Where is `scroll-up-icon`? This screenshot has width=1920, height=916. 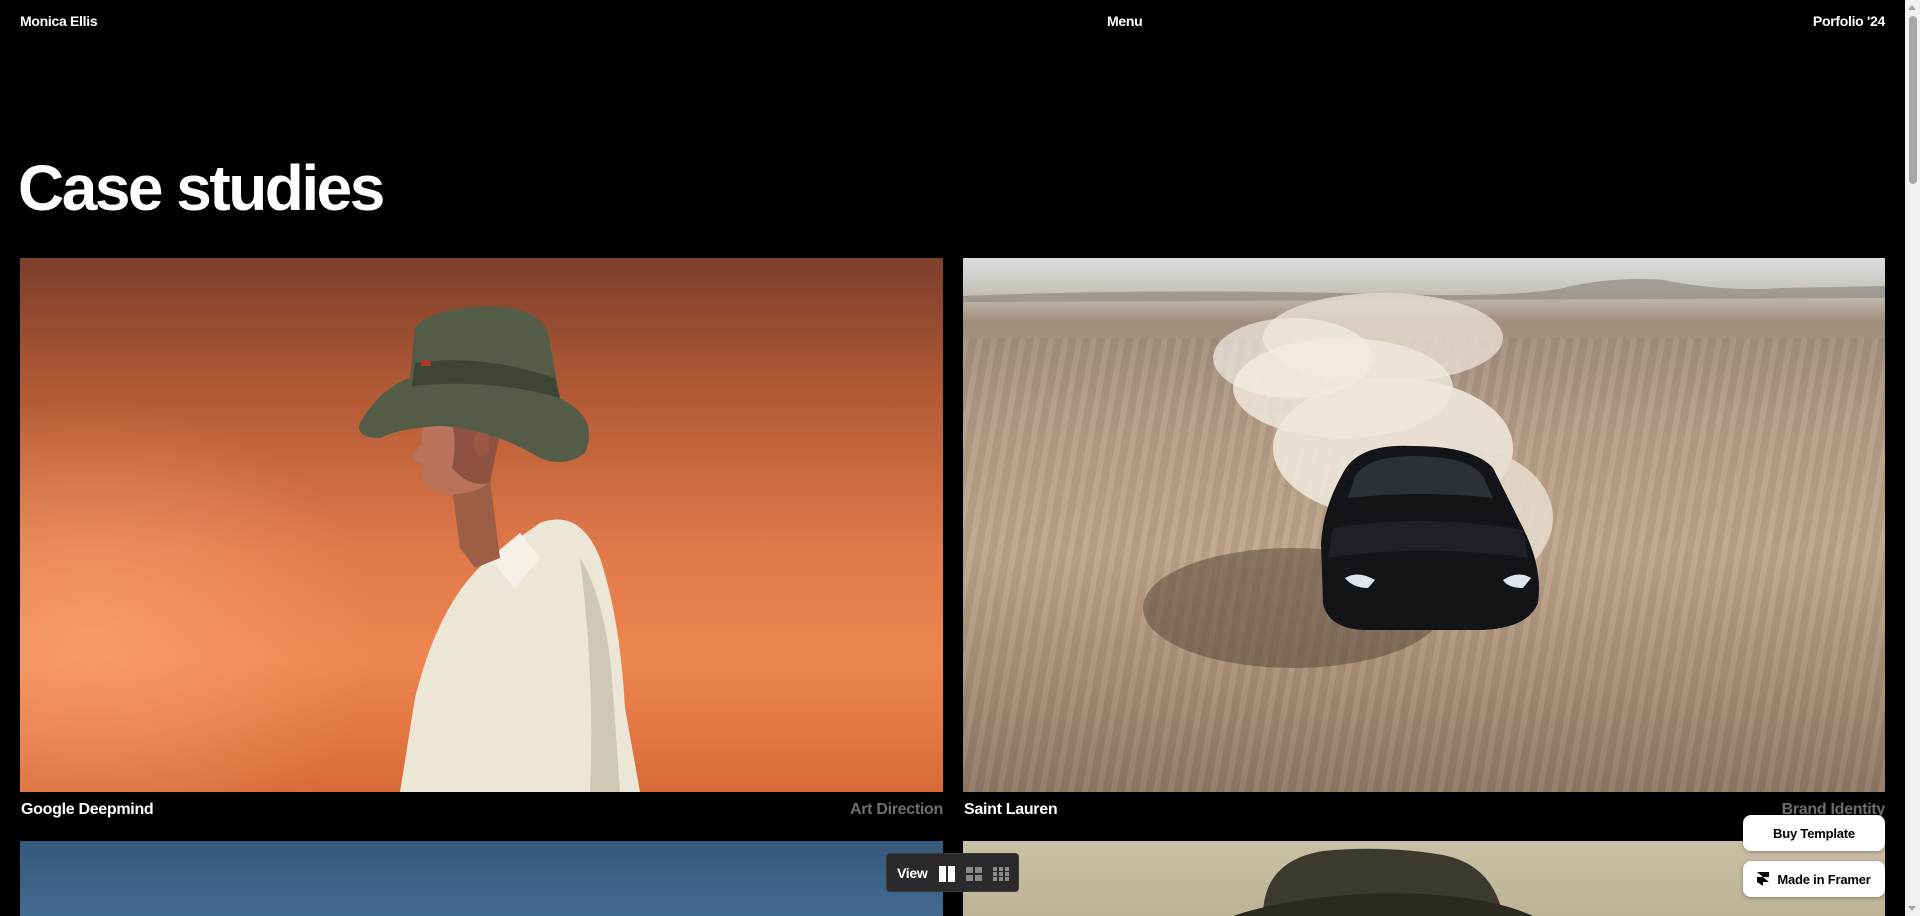
scroll-up-icon is located at coordinates (1912, 7).